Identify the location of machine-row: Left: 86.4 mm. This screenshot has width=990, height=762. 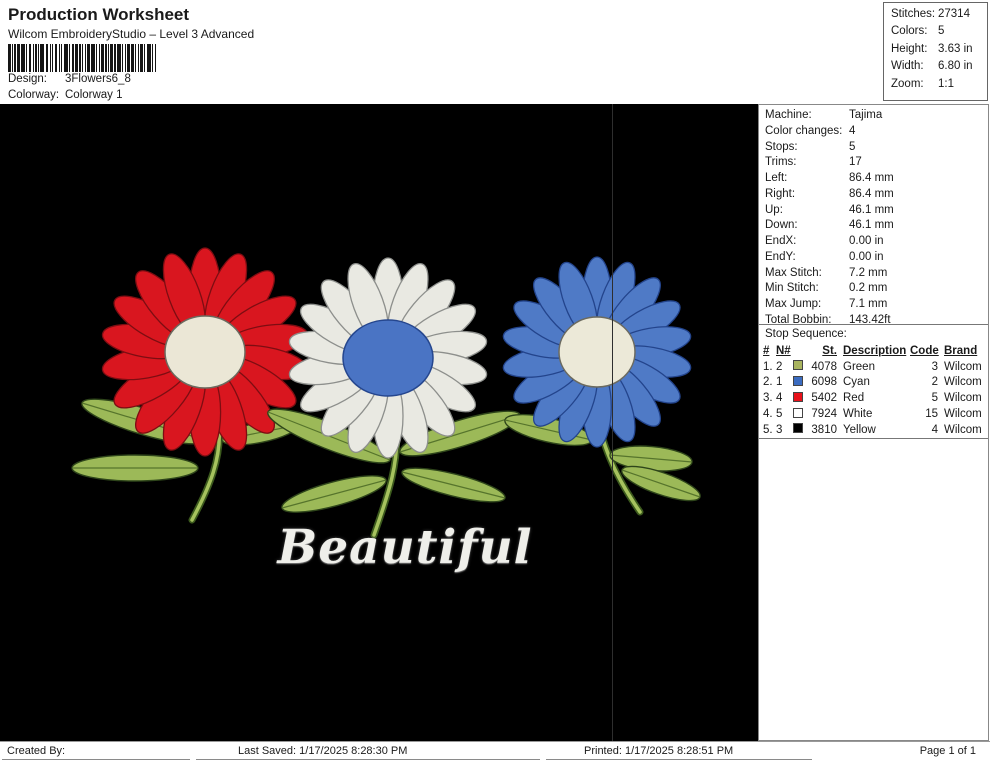
(875, 180).